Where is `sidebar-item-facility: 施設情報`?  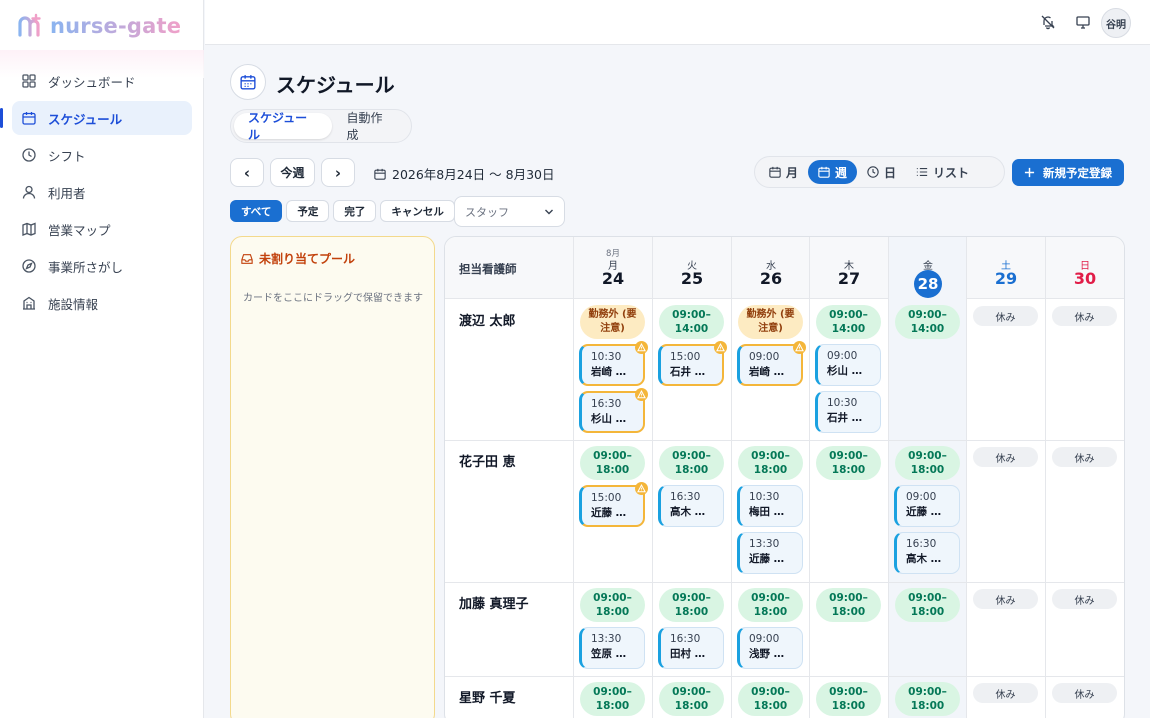
sidebar-item-facility: 施設情報 is located at coordinates (102, 303).